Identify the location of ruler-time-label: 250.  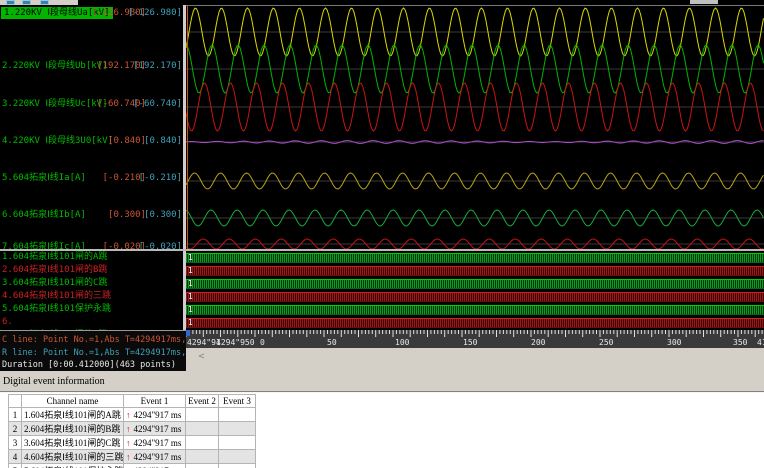
(606, 342).